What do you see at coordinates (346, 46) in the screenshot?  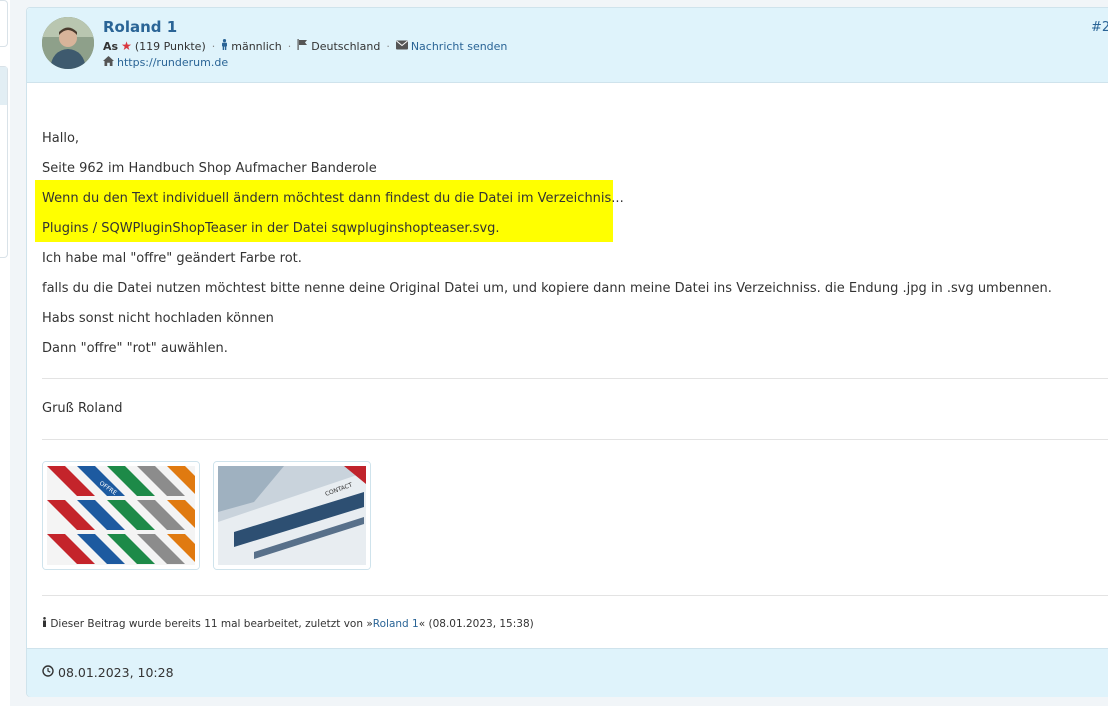 I see `user-country: Deutschland` at bounding box center [346, 46].